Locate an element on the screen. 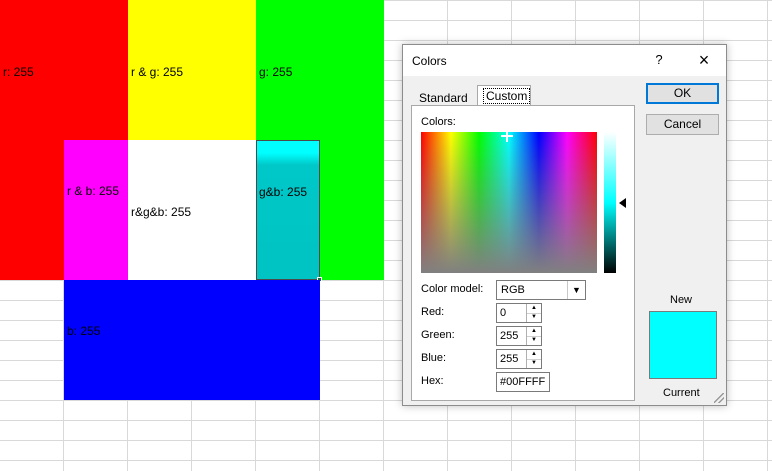  red-label: Red: is located at coordinates (433, 312).